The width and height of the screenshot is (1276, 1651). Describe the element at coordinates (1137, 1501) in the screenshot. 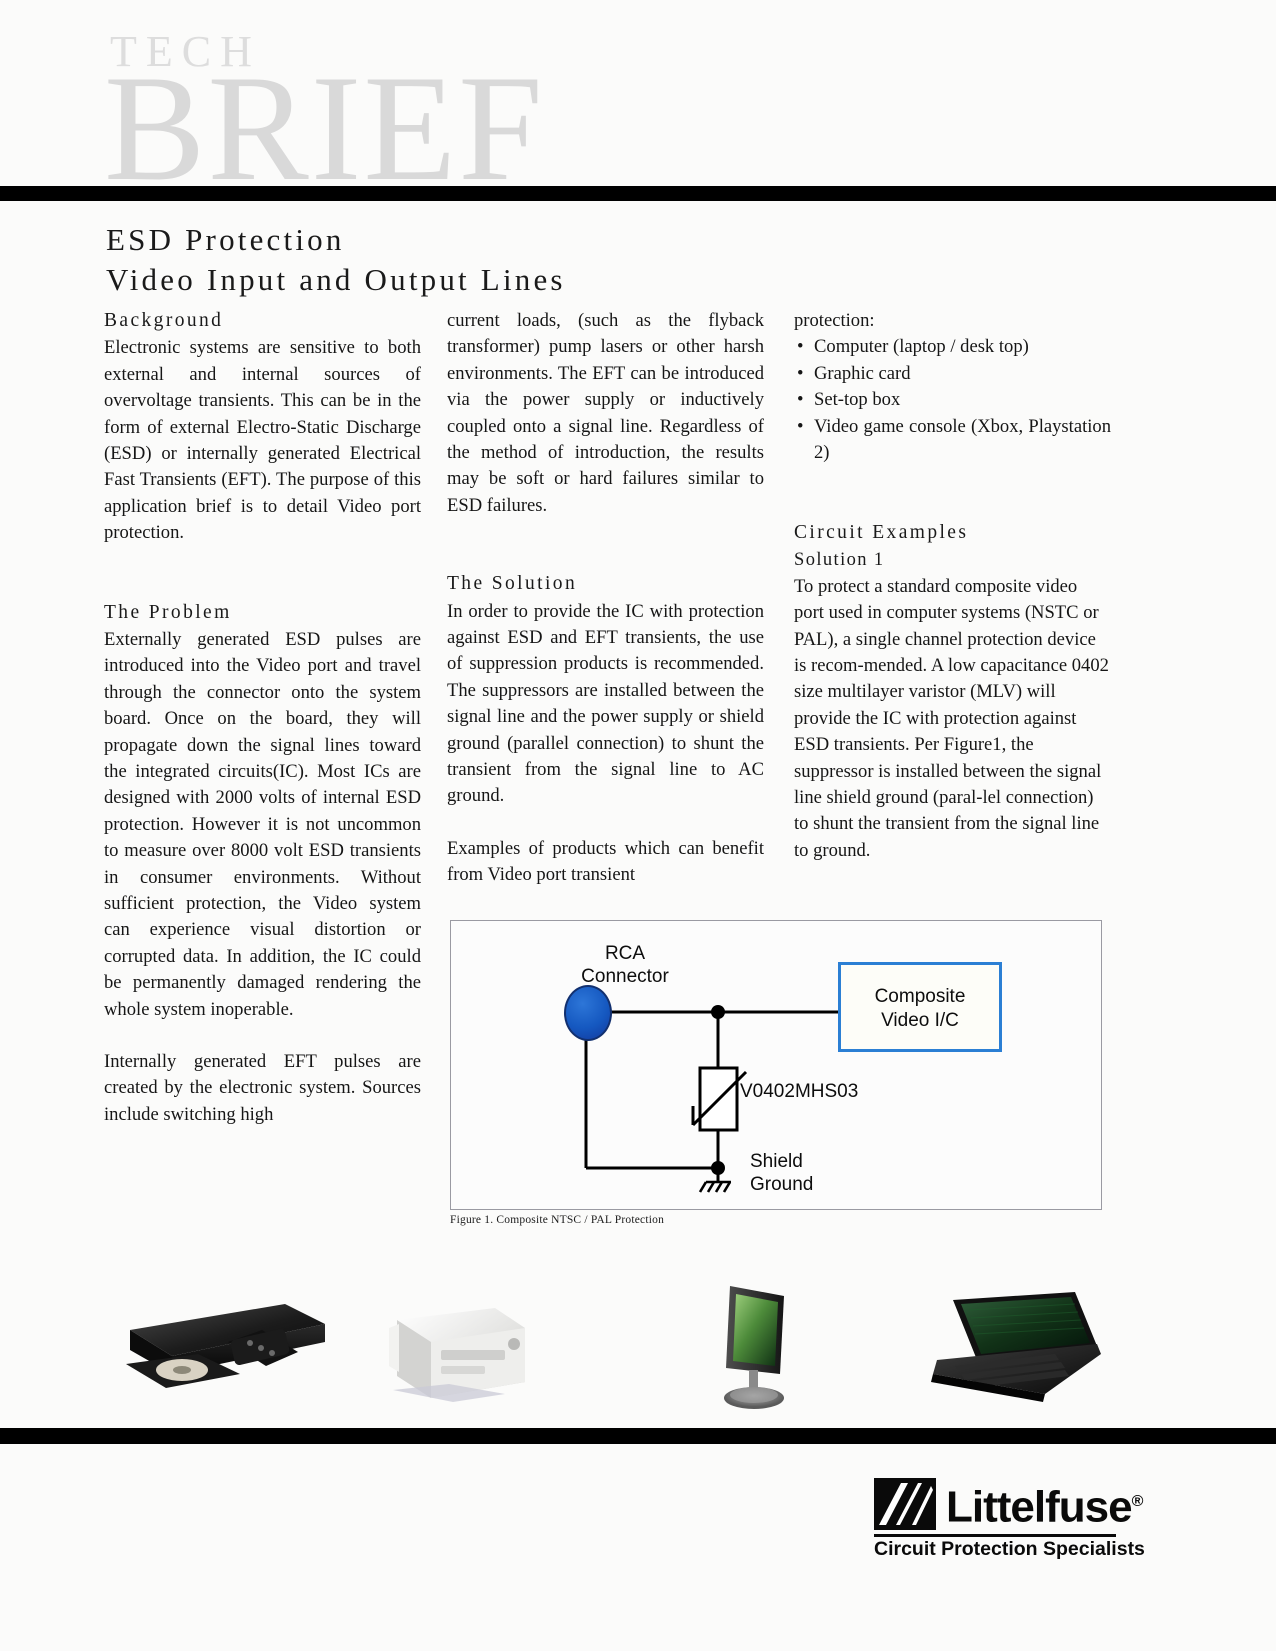

I see `registered-mark: ®` at that location.